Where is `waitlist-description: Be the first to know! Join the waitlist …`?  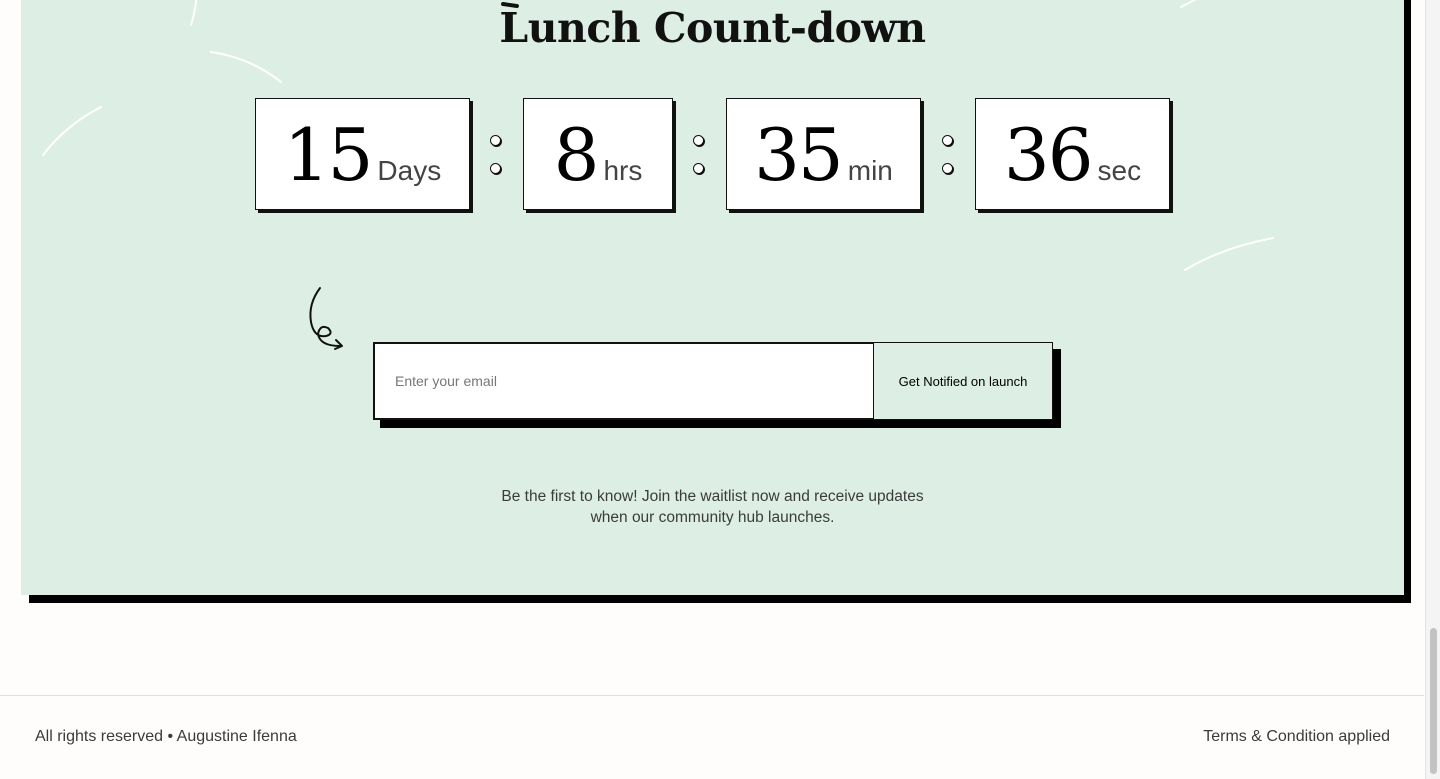 waitlist-description: Be the first to know! Join the waitlist … is located at coordinates (712, 507).